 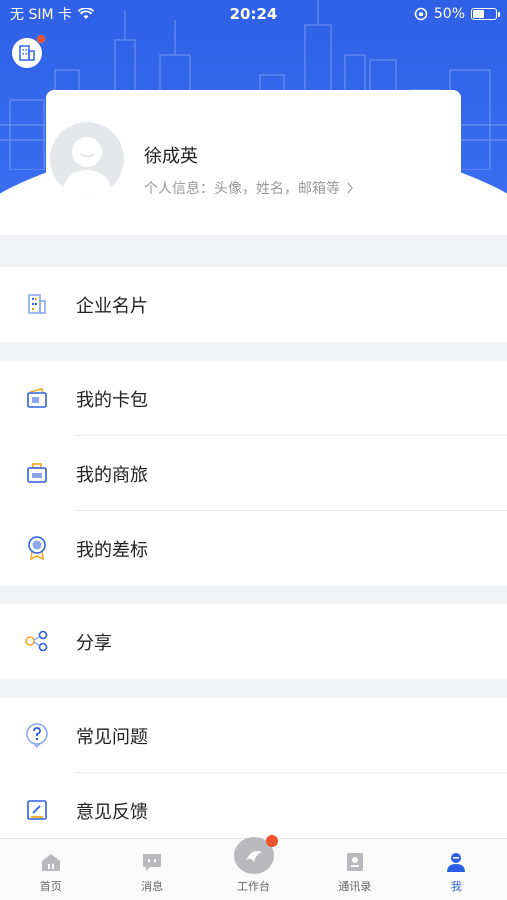 What do you see at coordinates (86, 13) in the screenshot?
I see `wifi-icon` at bounding box center [86, 13].